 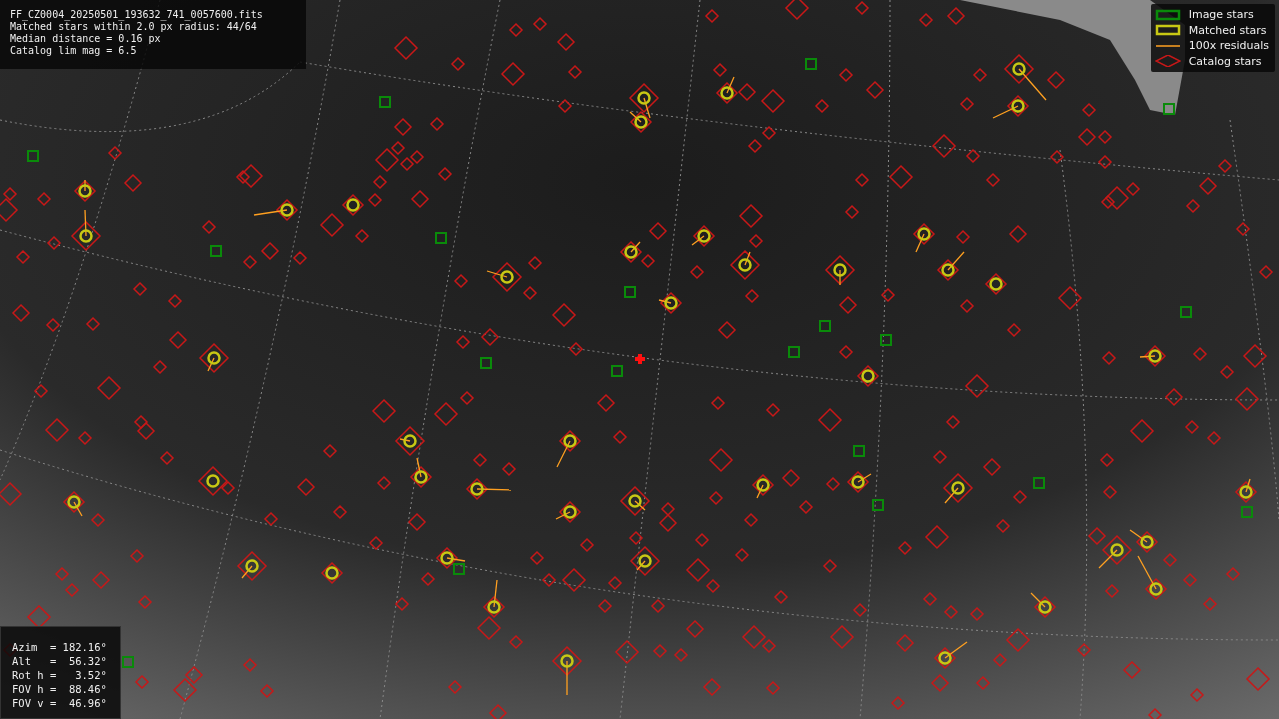 What do you see at coordinates (59, 675) in the screenshot?
I see `info-text: Rot h = 3.52°` at bounding box center [59, 675].